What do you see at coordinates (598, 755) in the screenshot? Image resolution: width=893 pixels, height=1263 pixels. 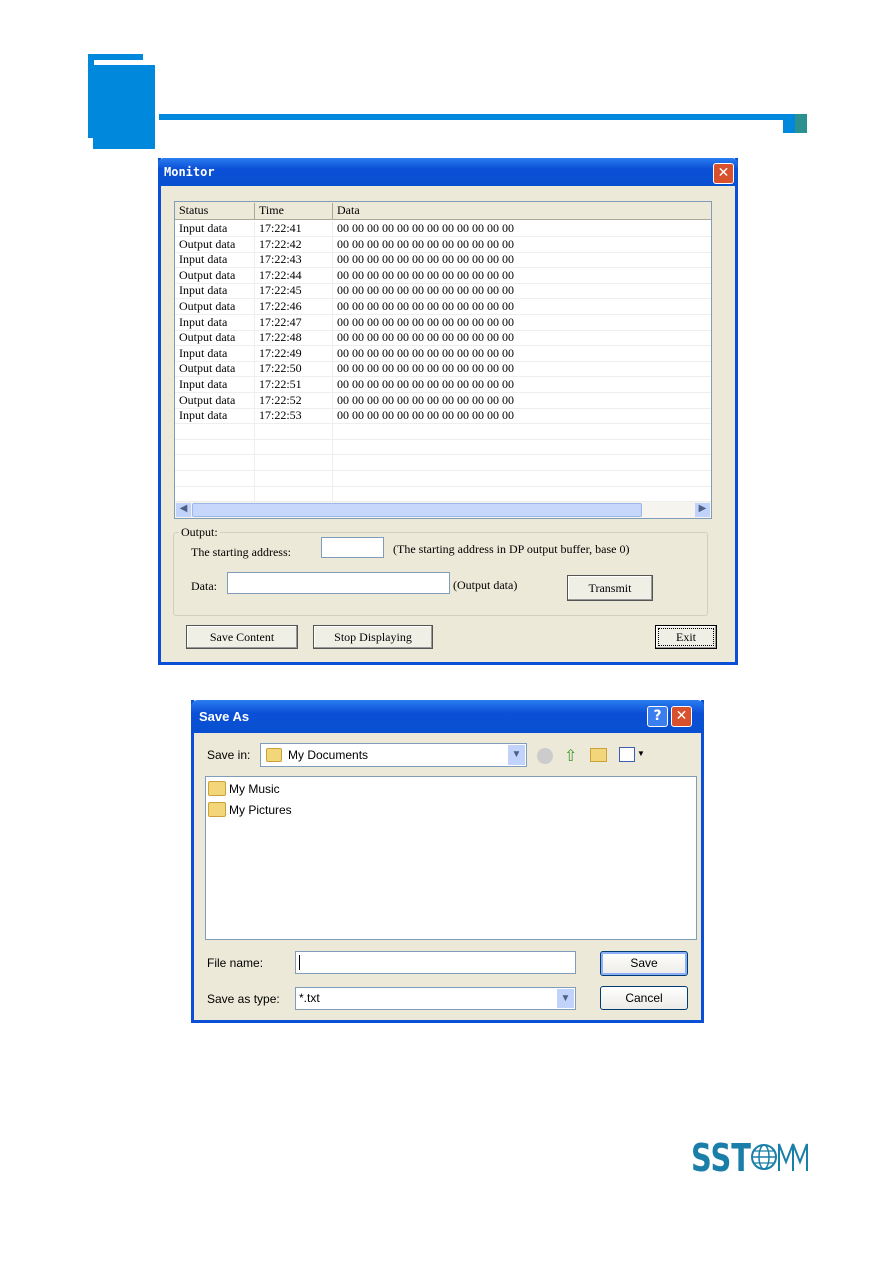 I see `new-folder-icon` at bounding box center [598, 755].